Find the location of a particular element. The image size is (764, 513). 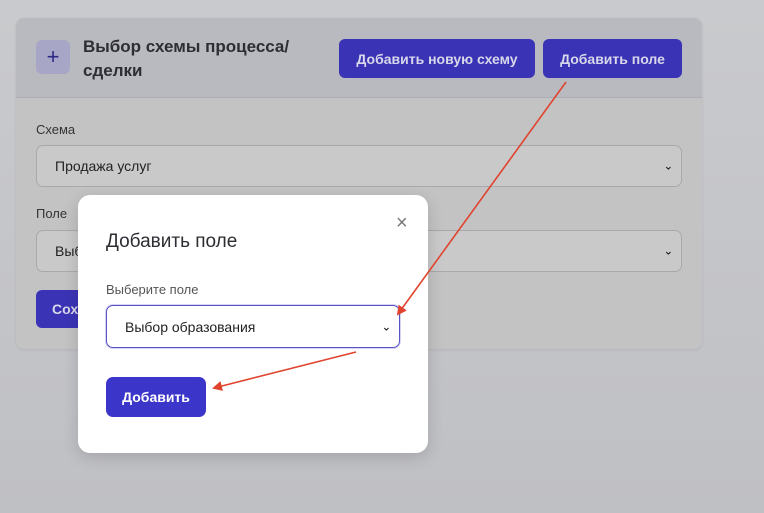

field-label: Поле is located at coordinates (52, 213).